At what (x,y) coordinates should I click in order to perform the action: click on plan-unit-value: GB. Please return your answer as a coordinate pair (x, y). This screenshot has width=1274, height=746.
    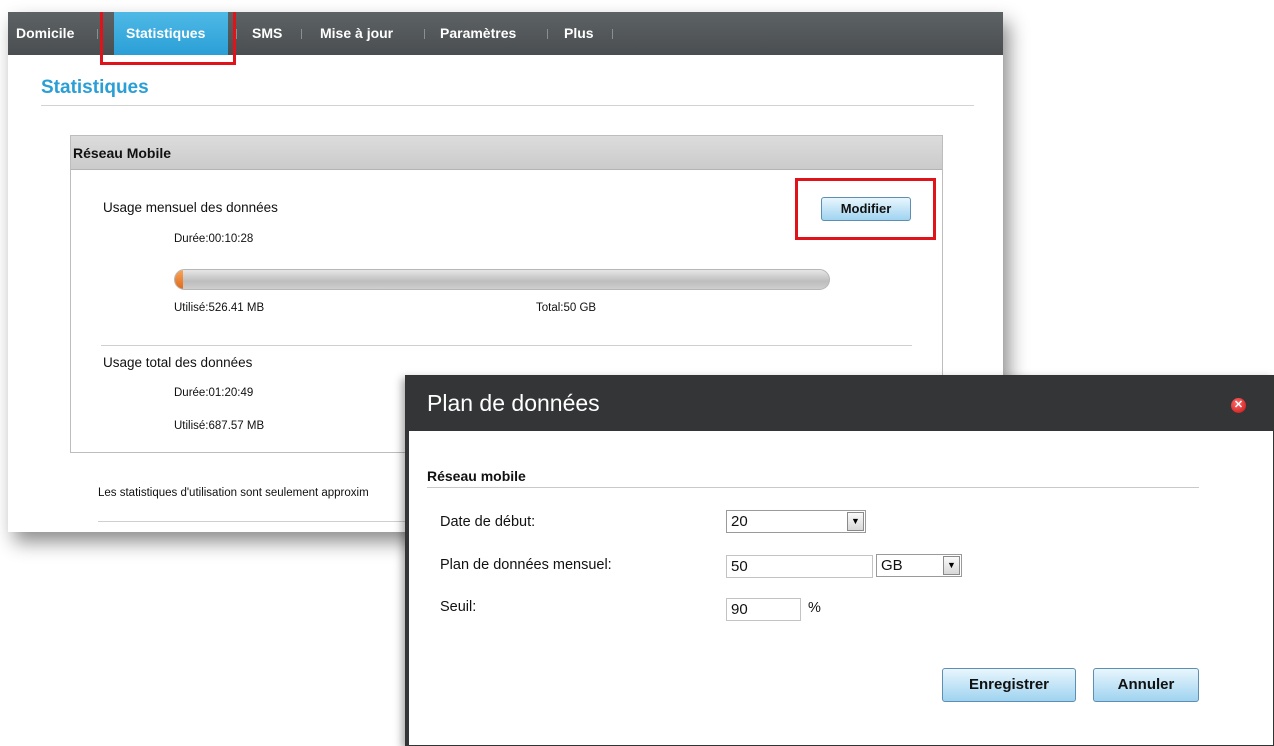
    Looking at the image, I should click on (892, 565).